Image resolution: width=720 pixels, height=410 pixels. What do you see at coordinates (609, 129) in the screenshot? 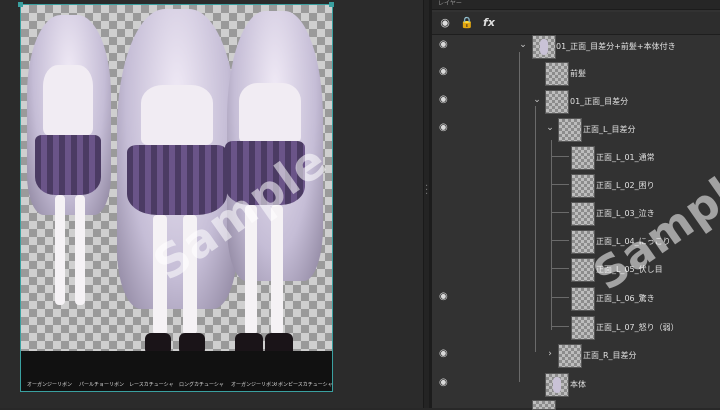
I see `layer-name: 正面_L_目差分` at bounding box center [609, 129].